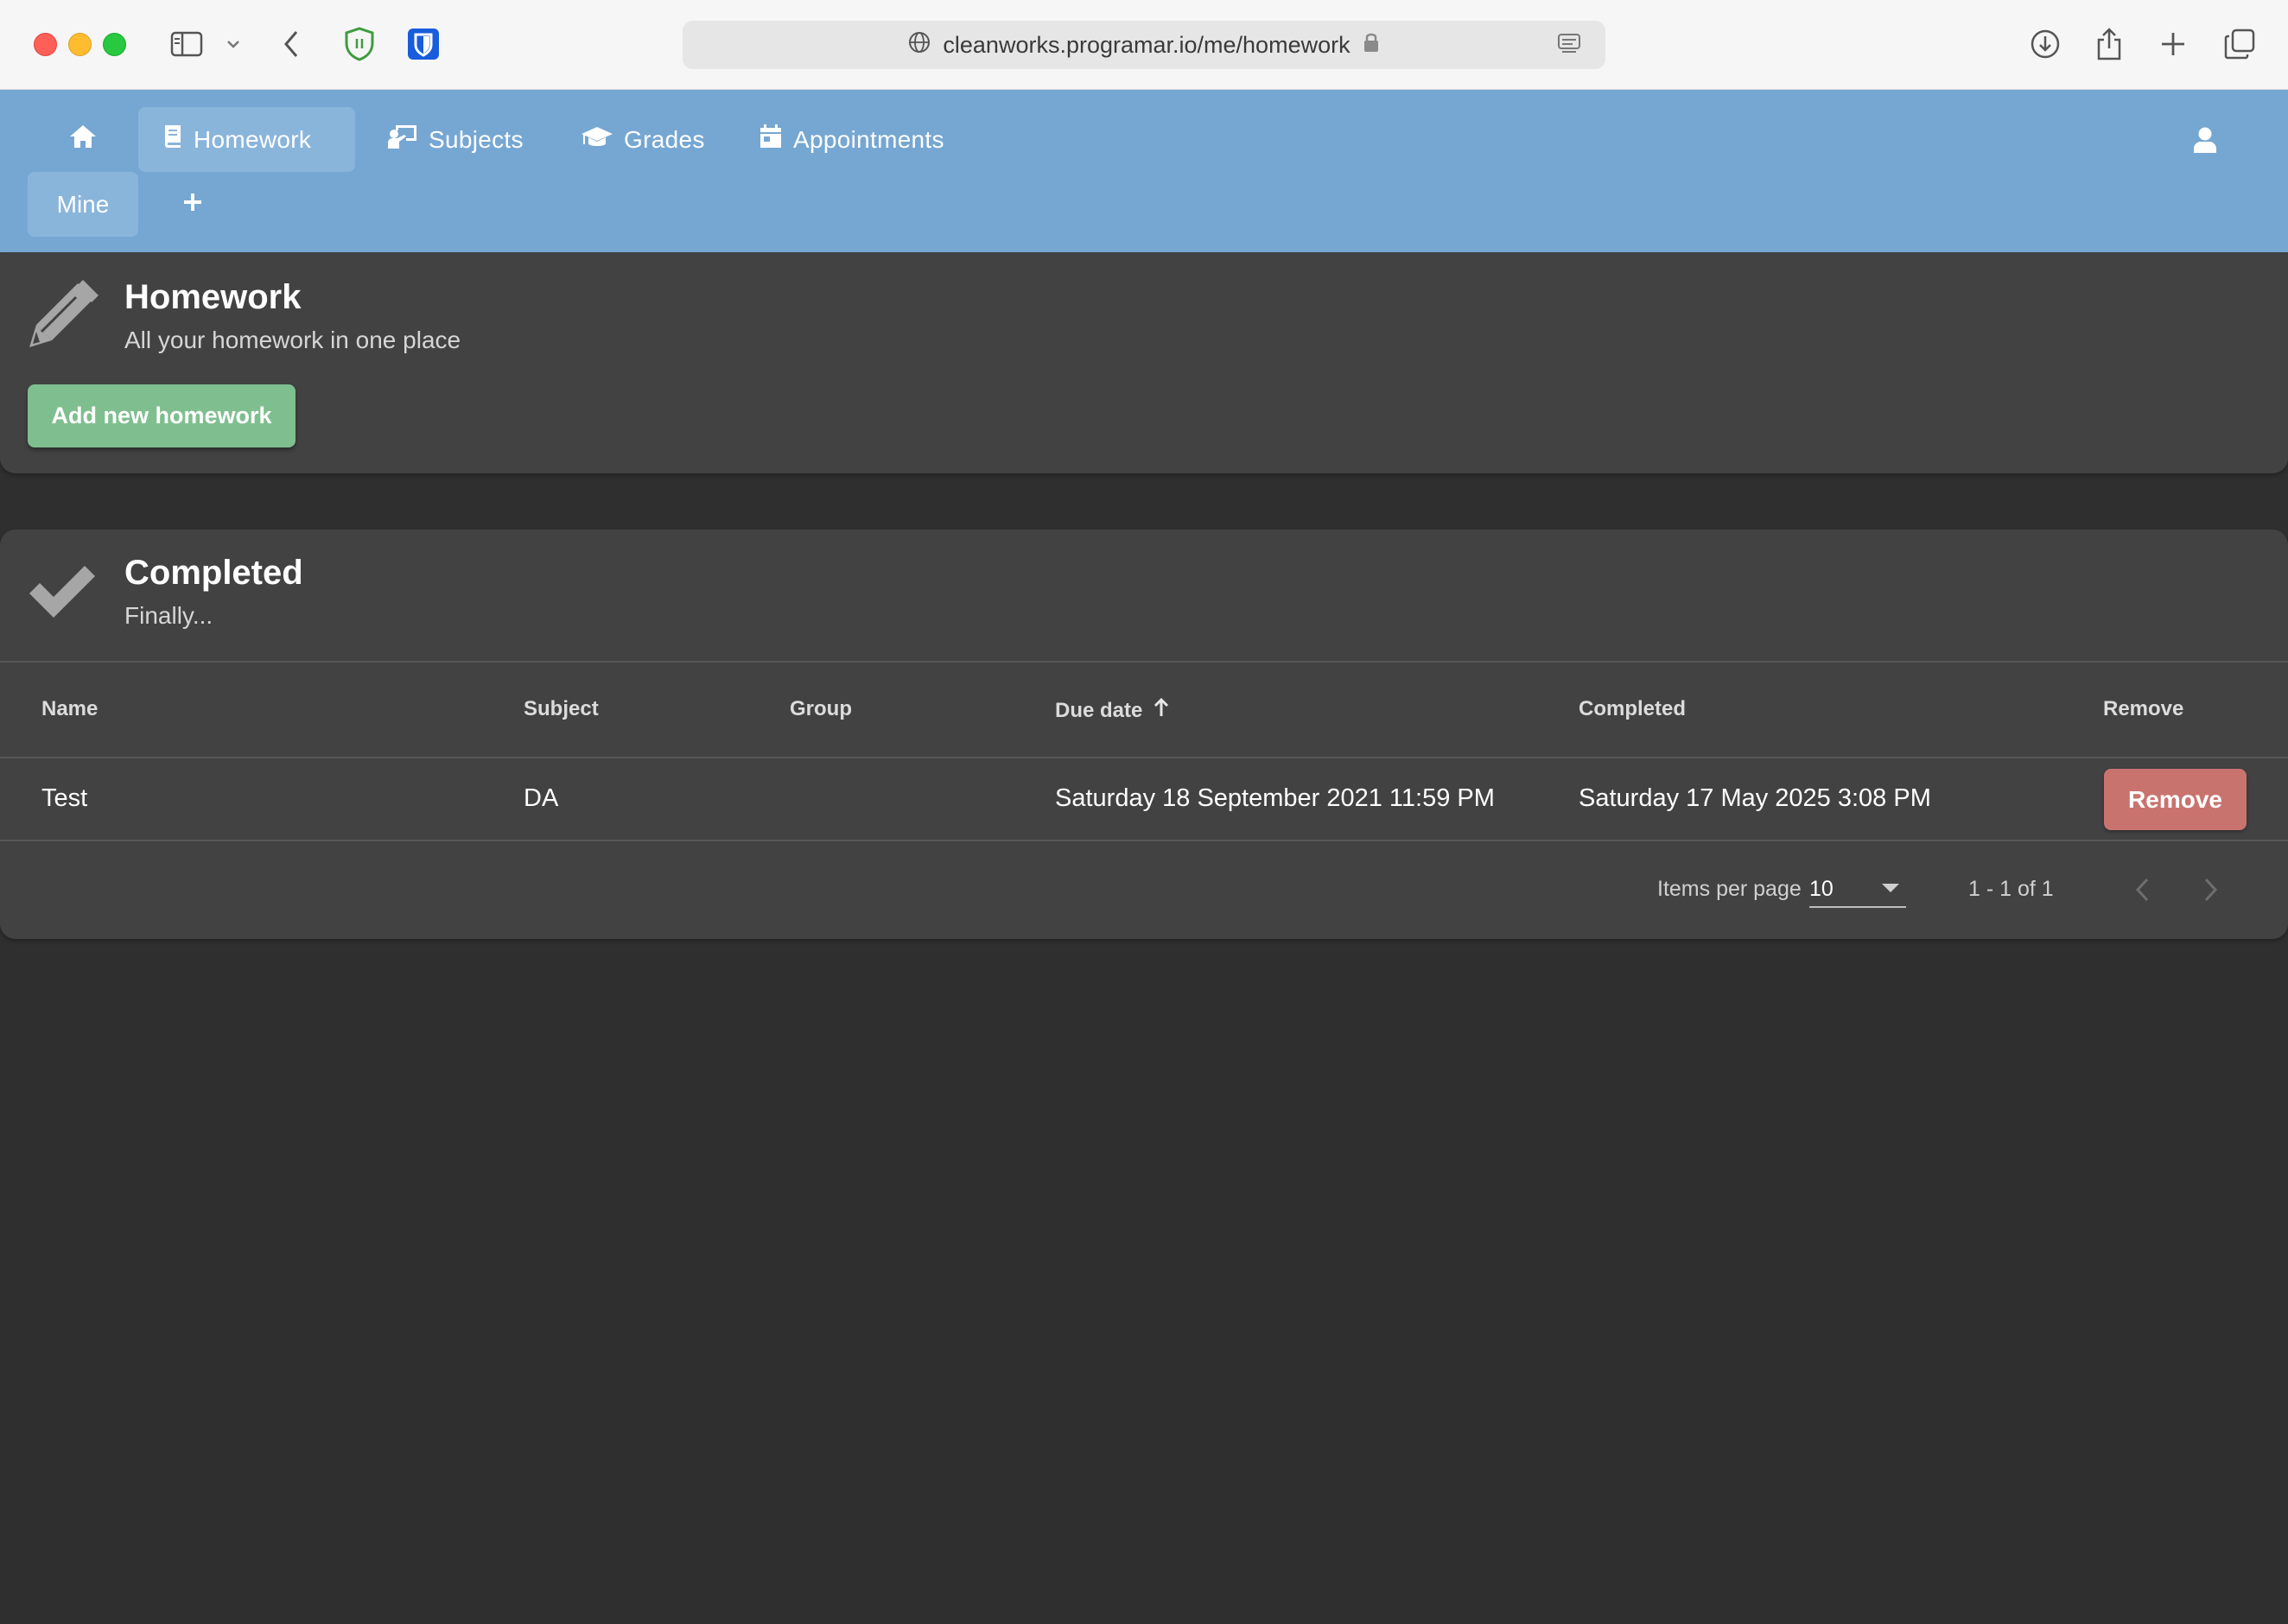 Image resolution: width=2288 pixels, height=1624 pixels. What do you see at coordinates (1890, 888) in the screenshot?
I see `dropdown-arrow-icon` at bounding box center [1890, 888].